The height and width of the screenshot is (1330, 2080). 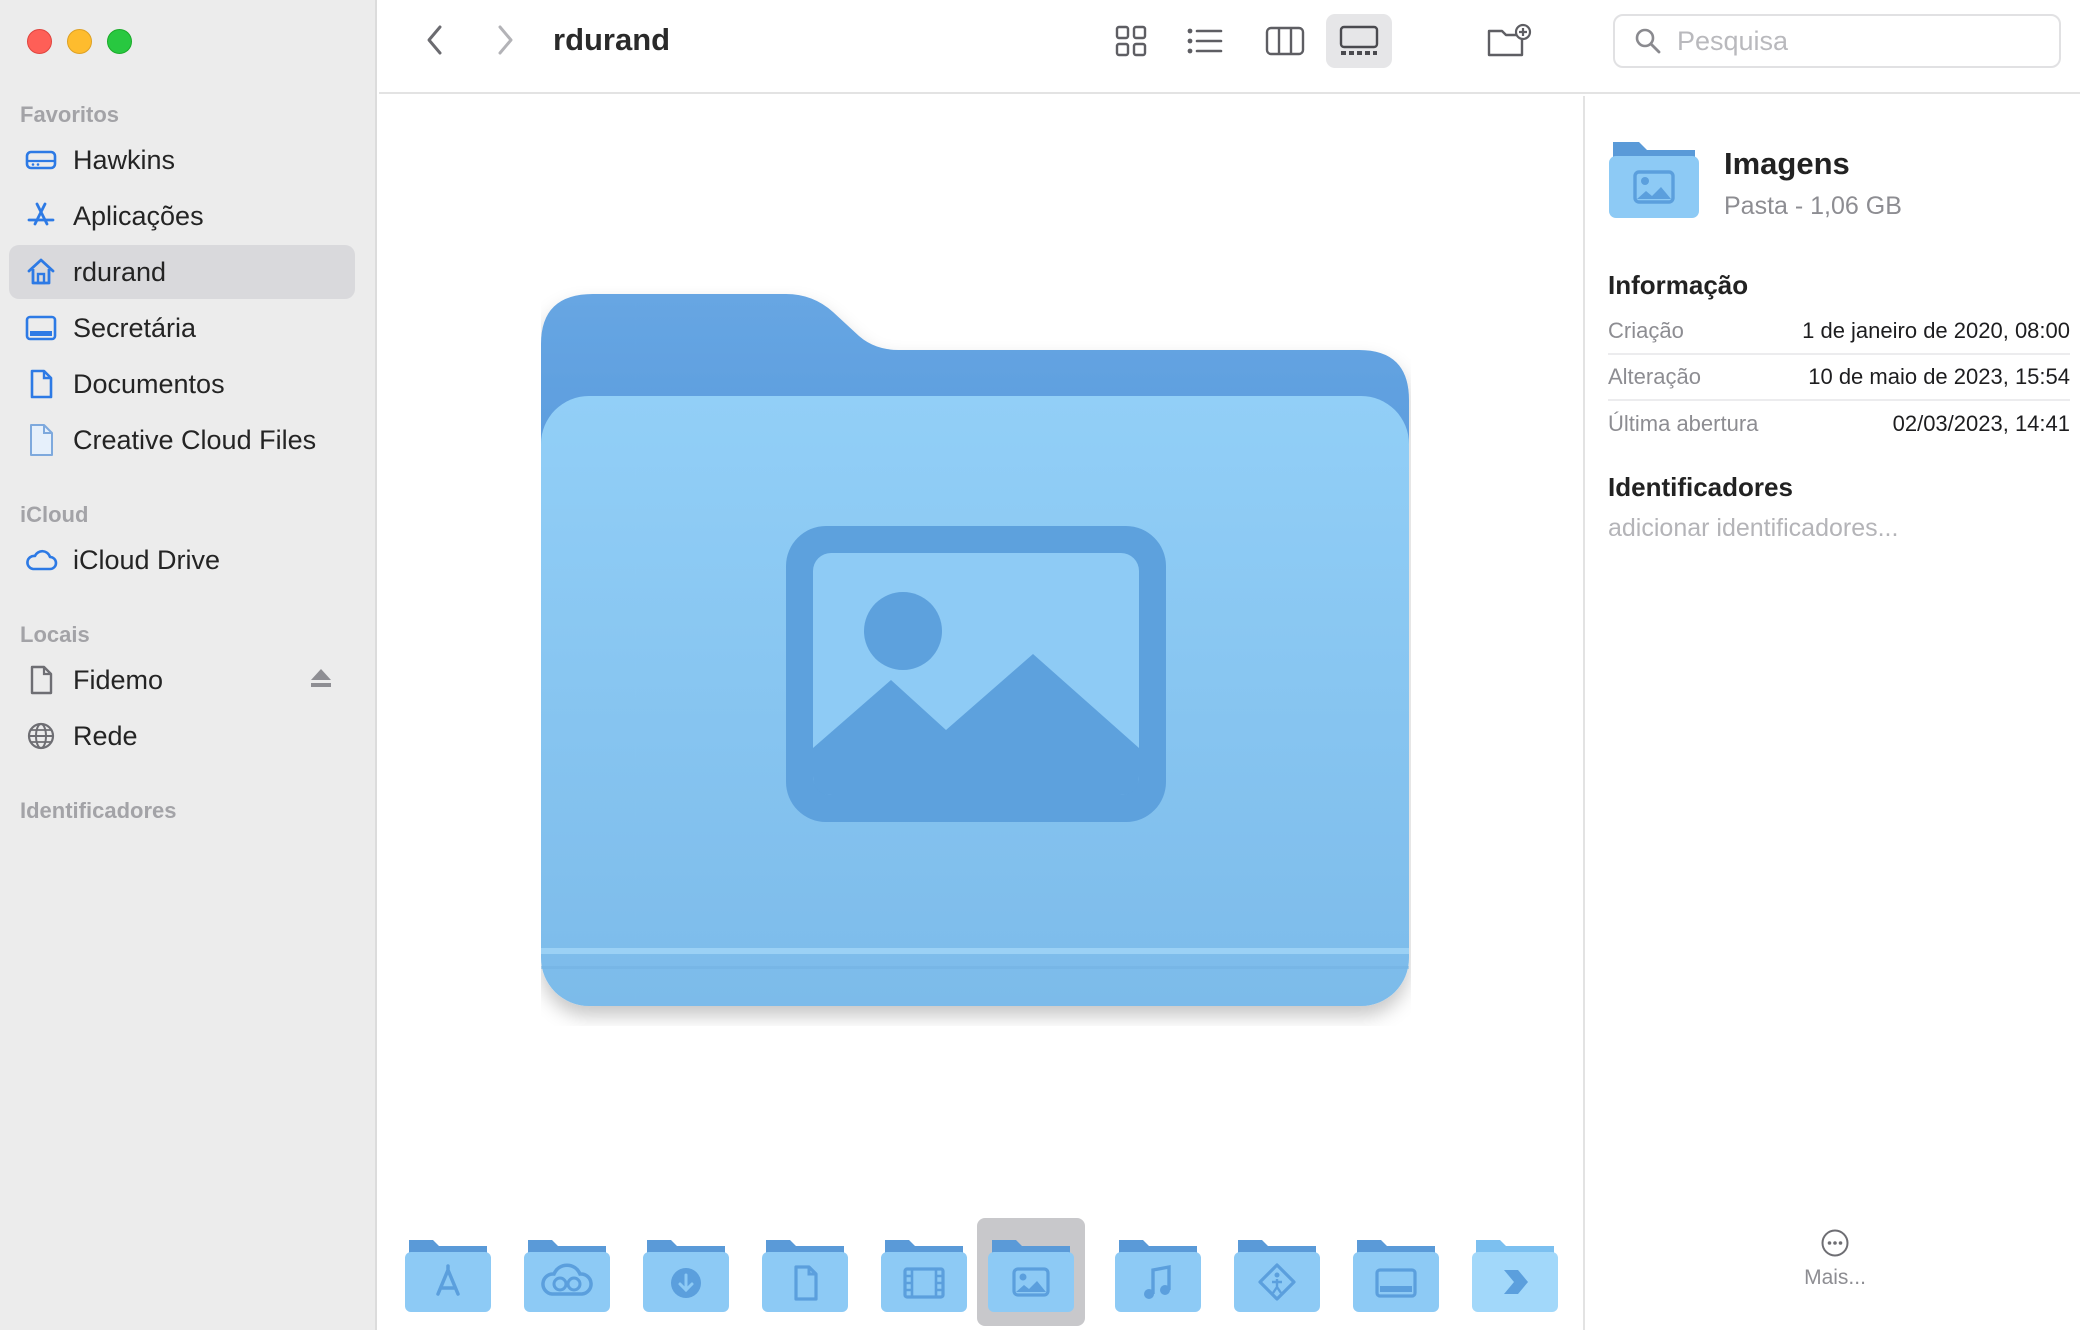 I want to click on folder-icon, so click(x=1654, y=182).